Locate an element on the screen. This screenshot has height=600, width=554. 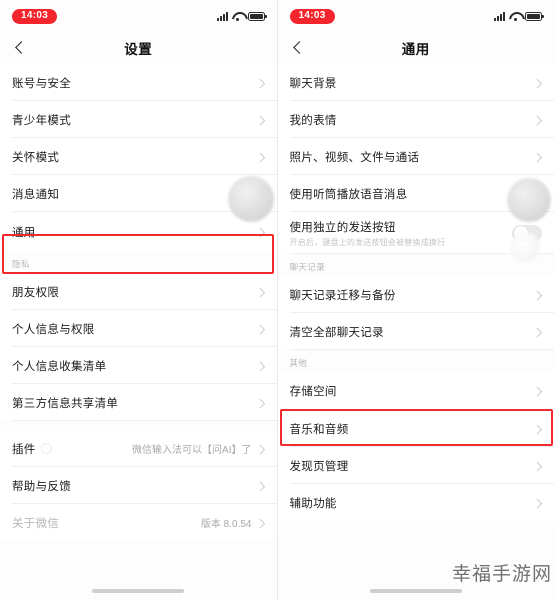
sidebar-item-message-notification: 消息通知 is located at coordinates (138, 193).